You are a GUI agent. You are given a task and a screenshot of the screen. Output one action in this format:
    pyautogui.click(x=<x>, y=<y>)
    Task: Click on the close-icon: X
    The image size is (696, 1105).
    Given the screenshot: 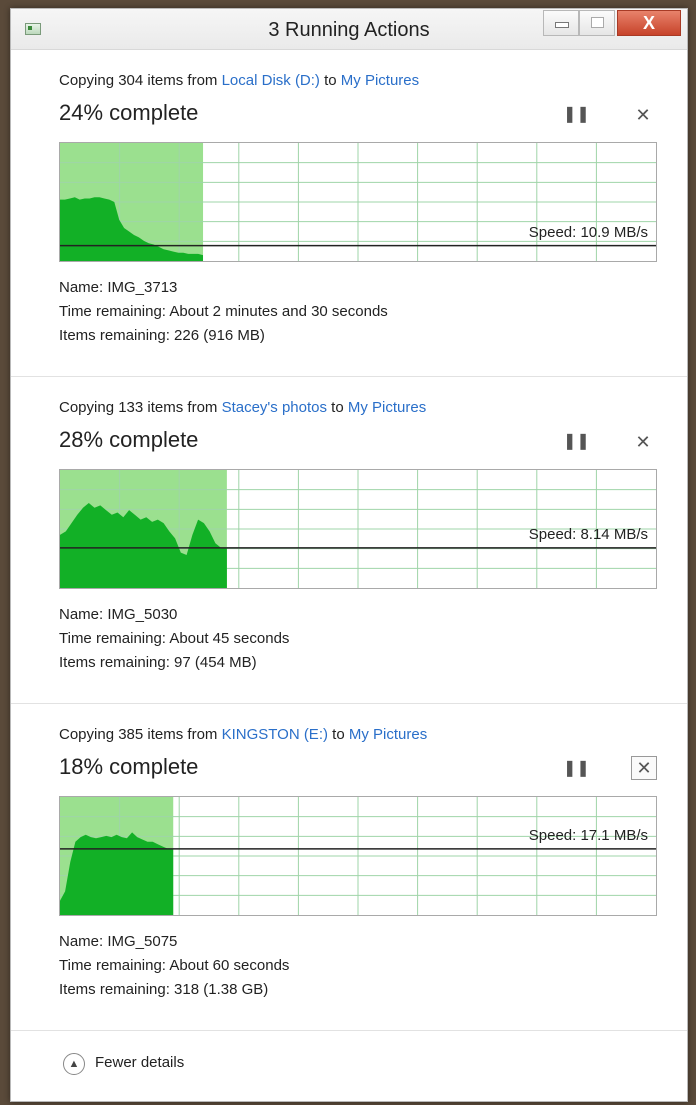 What is the action you would take?
    pyautogui.click(x=648, y=23)
    